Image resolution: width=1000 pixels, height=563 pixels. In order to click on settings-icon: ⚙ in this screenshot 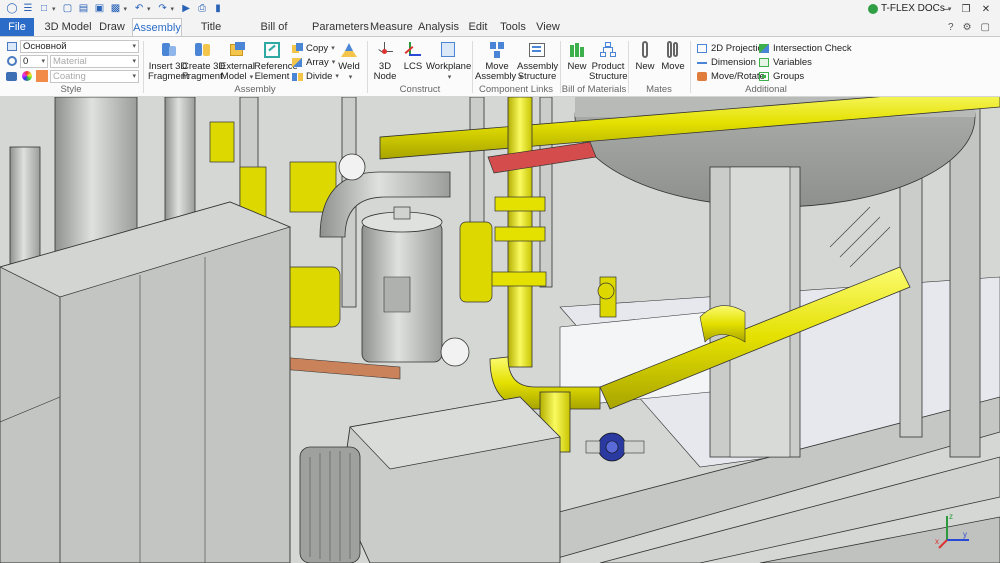, I will do `click(967, 27)`.